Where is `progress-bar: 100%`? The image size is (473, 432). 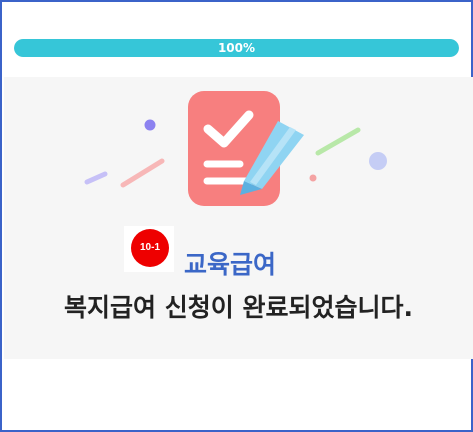 progress-bar: 100% is located at coordinates (236, 48).